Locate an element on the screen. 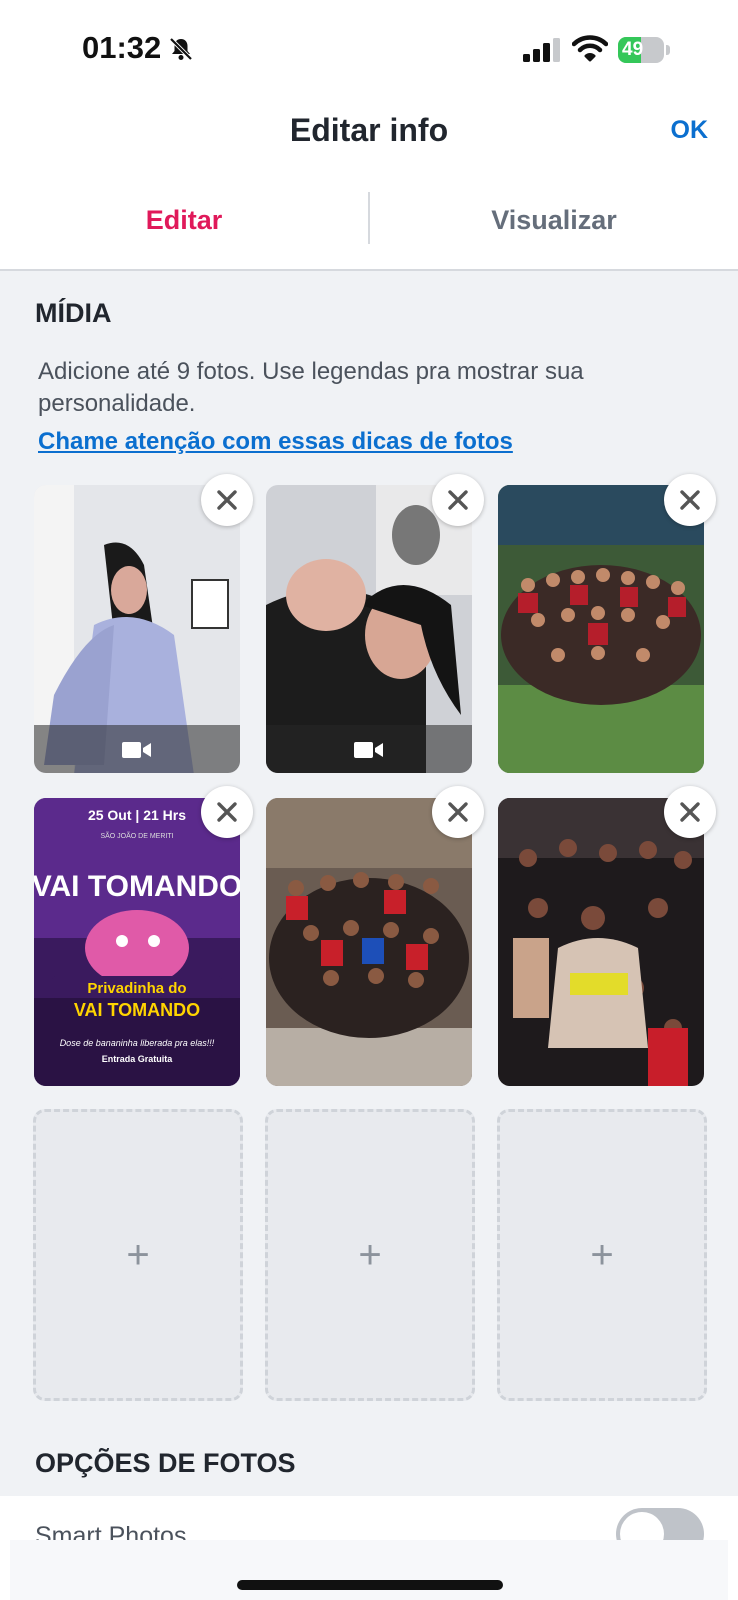 The width and height of the screenshot is (738, 1600). battery-icon: 49 is located at coordinates (645, 50).